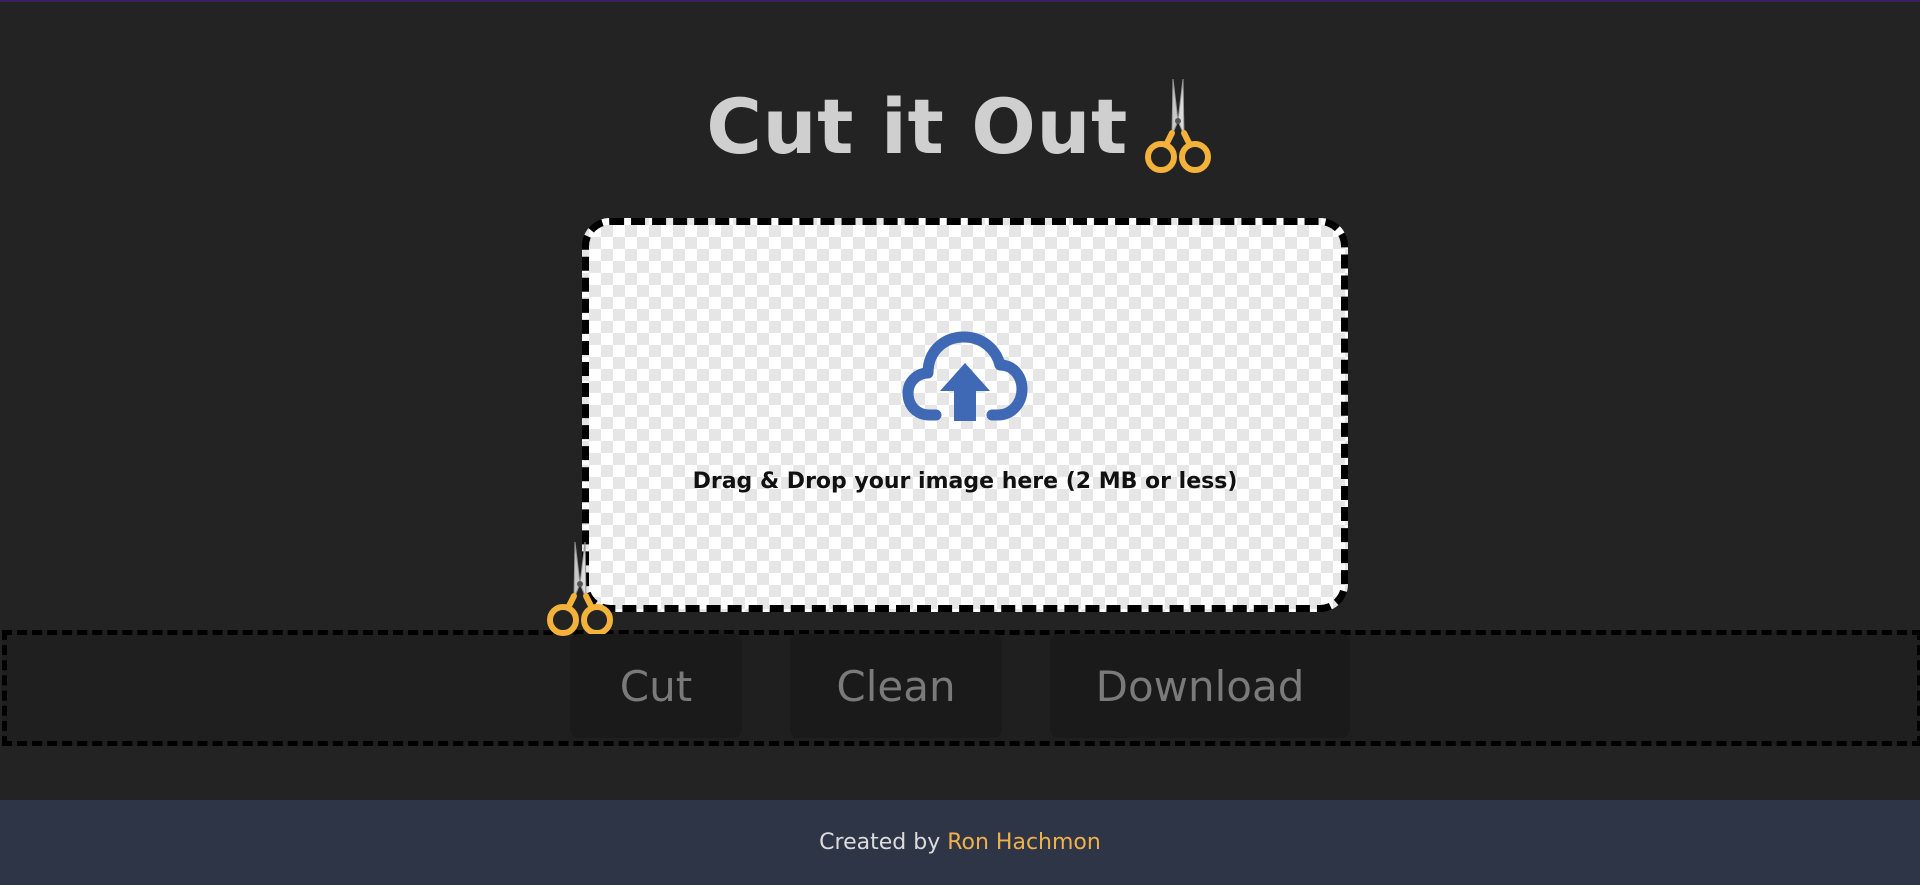 The height and width of the screenshot is (885, 1920). I want to click on top-accent-line, so click(960, 1).